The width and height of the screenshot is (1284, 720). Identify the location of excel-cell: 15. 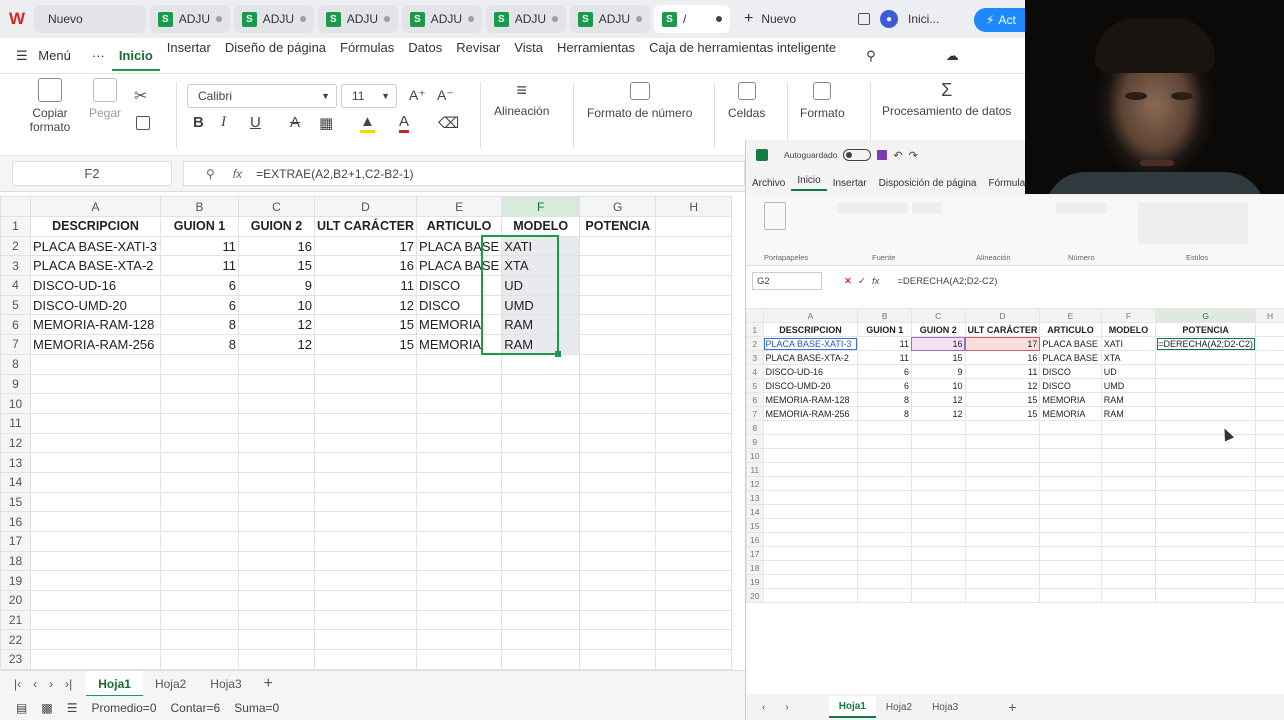
(938, 357).